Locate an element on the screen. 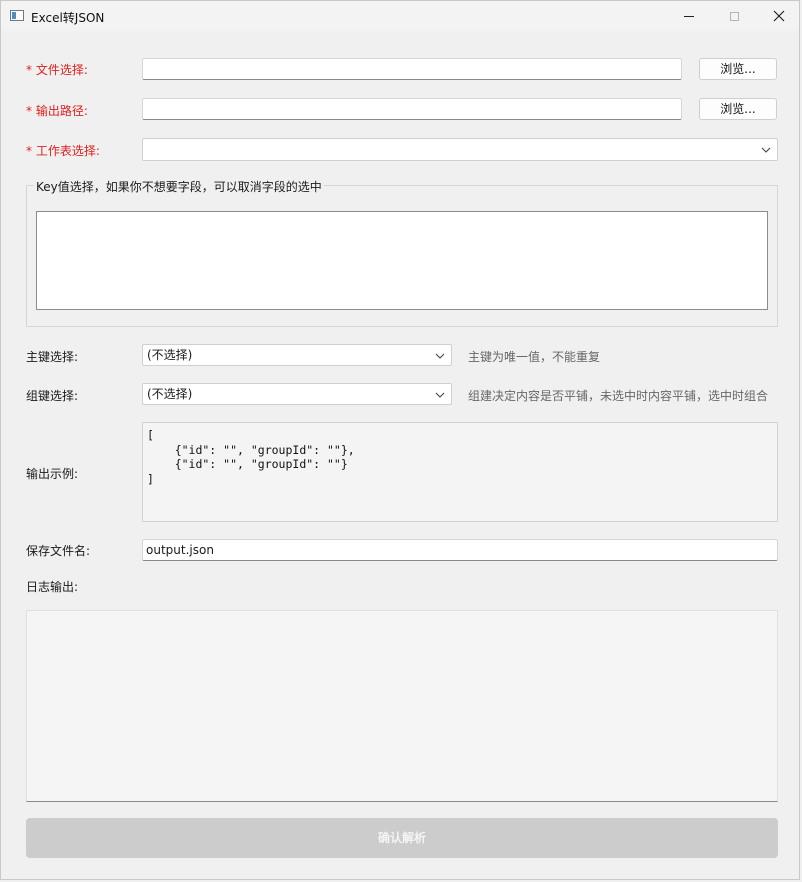  output-path-input is located at coordinates (412, 109).